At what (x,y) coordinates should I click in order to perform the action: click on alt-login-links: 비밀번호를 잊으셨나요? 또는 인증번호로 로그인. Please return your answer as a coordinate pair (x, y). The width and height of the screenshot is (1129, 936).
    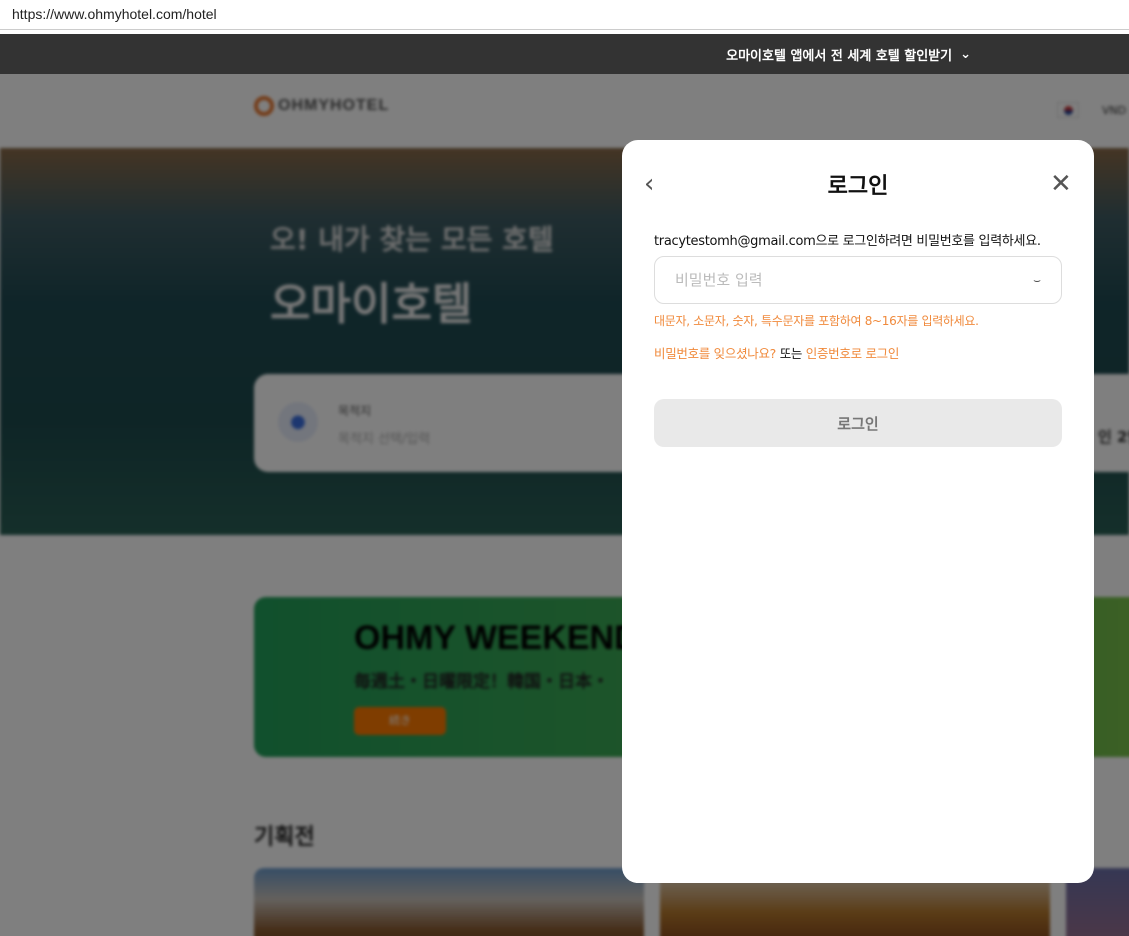
    Looking at the image, I should click on (776, 352).